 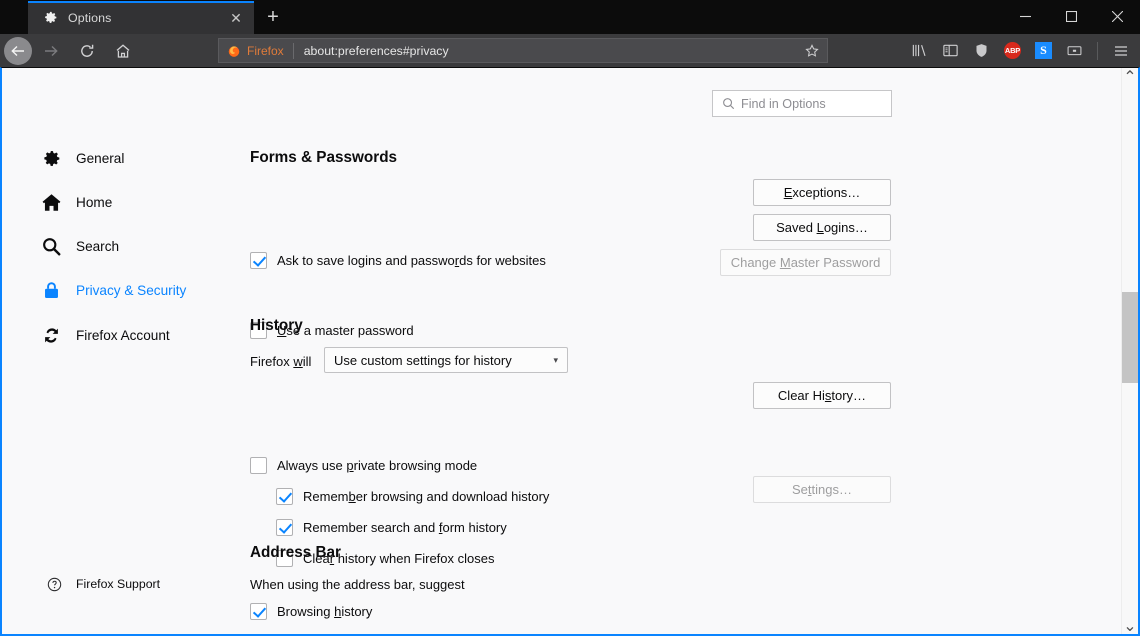 I want to click on toolbar-separator, so click(x=1097, y=50).